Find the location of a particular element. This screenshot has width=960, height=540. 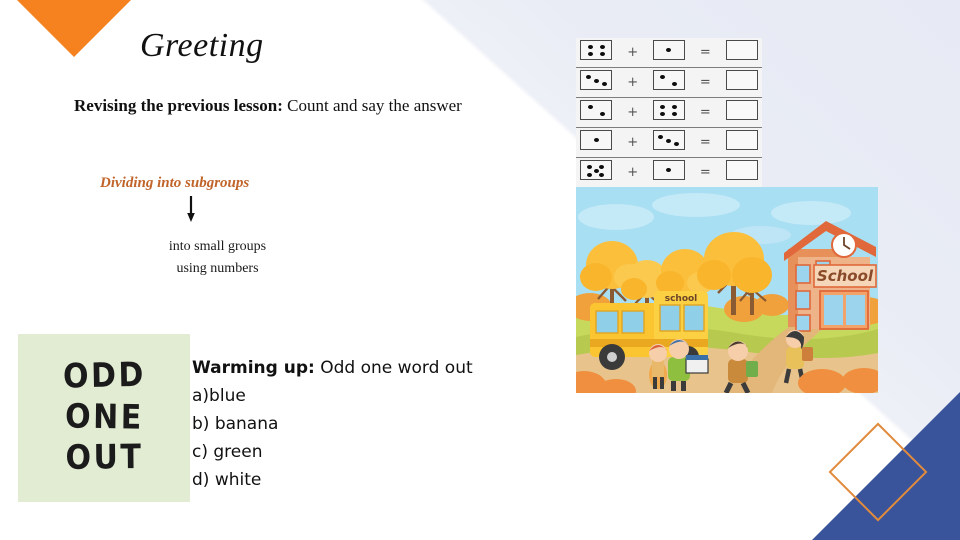

warming-up-prompt-line: Warming up: Odd one word out is located at coordinates (332, 368).